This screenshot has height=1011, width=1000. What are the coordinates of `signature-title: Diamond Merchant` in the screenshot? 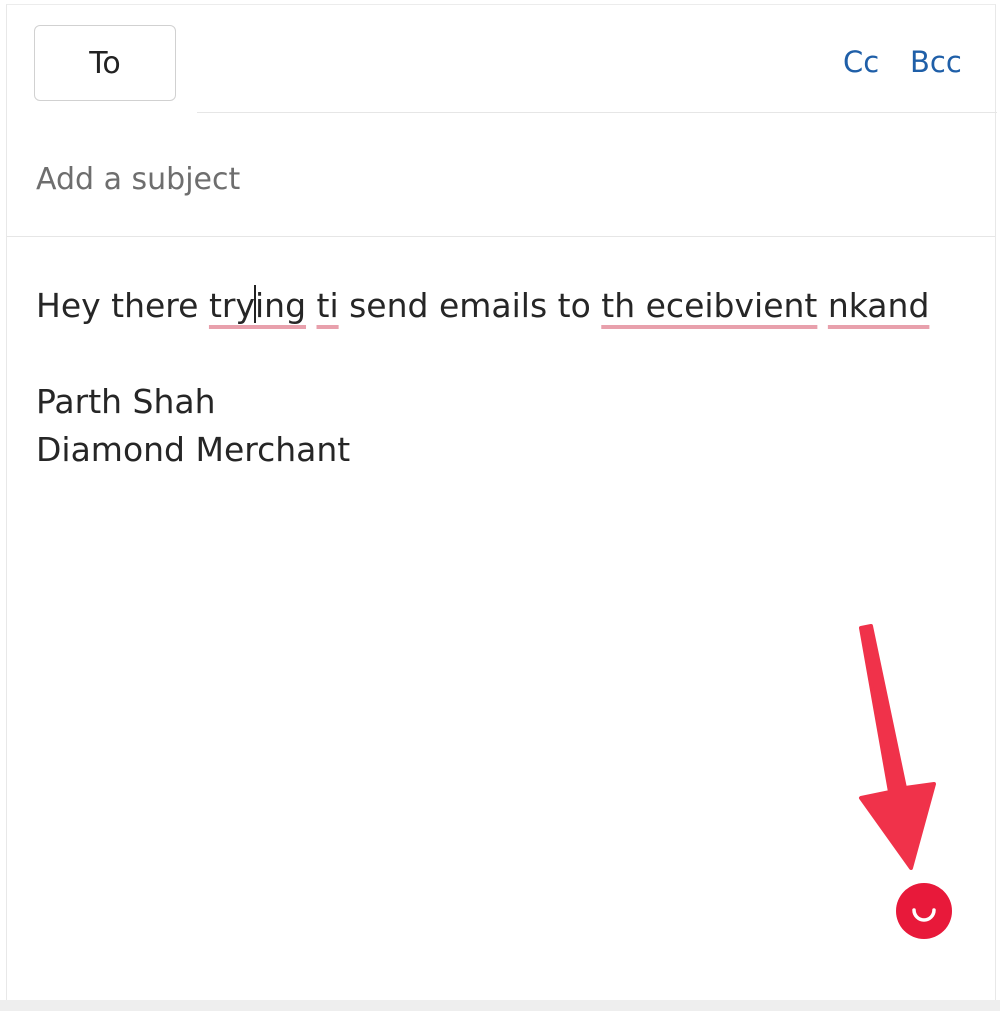 It's located at (193, 449).